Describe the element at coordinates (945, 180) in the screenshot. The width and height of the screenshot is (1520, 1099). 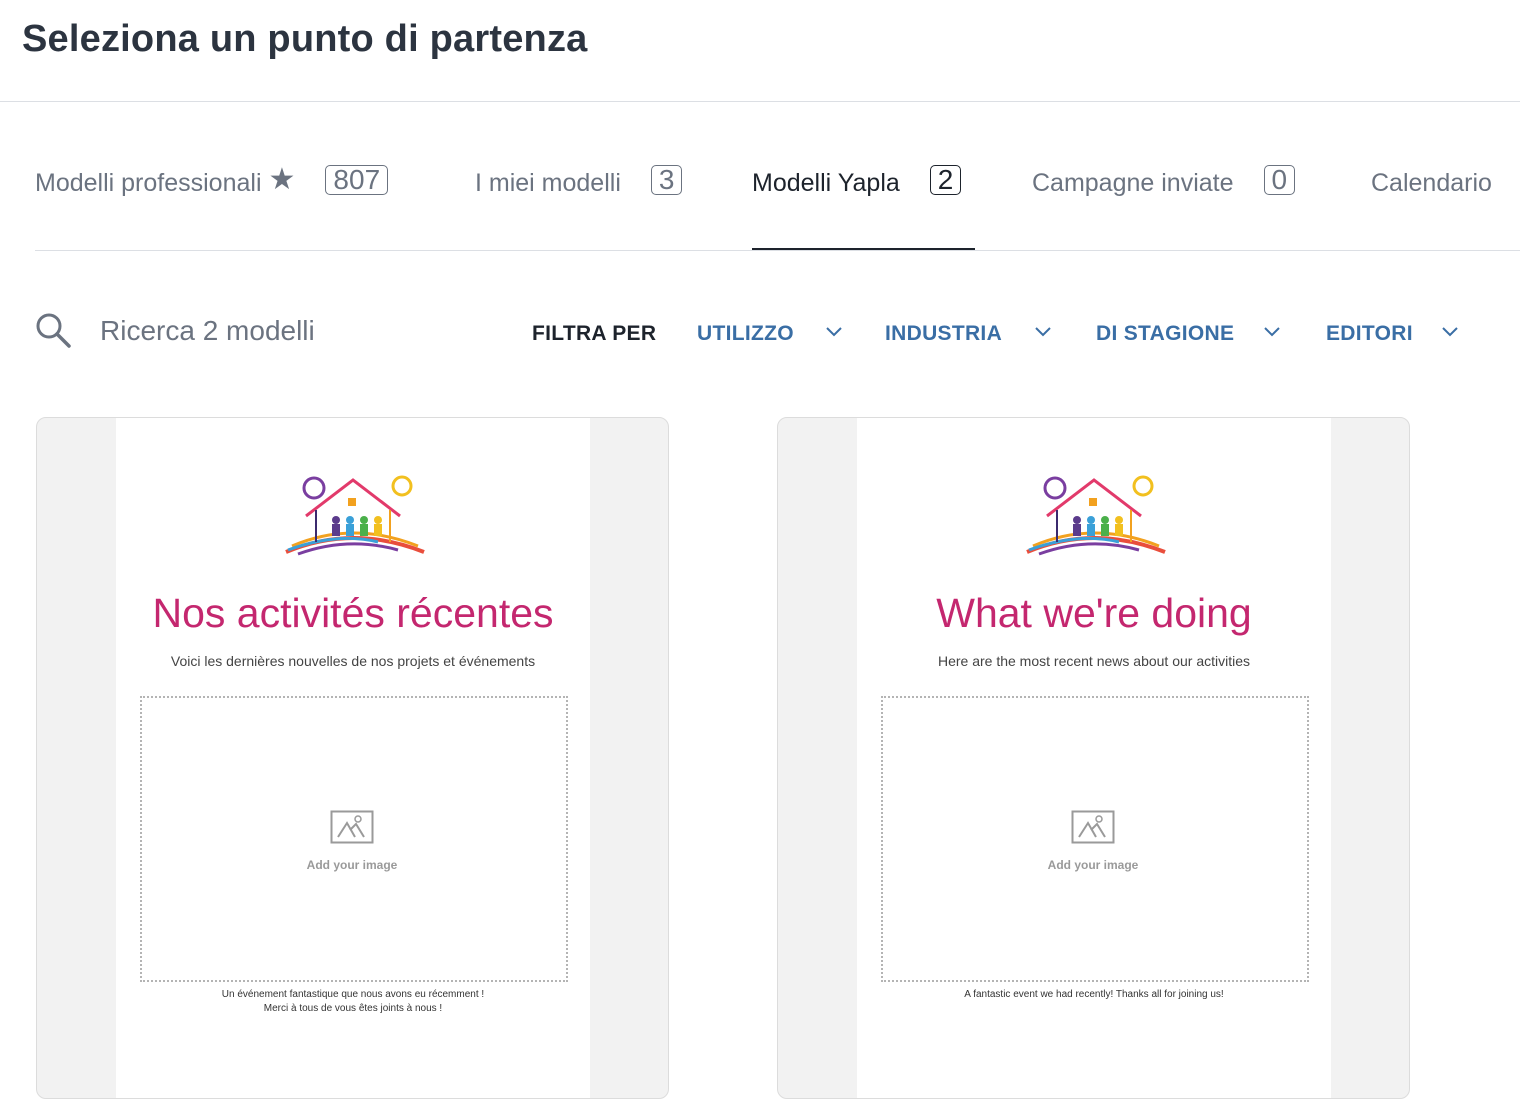
I see `tab-count-badge: 2` at that location.